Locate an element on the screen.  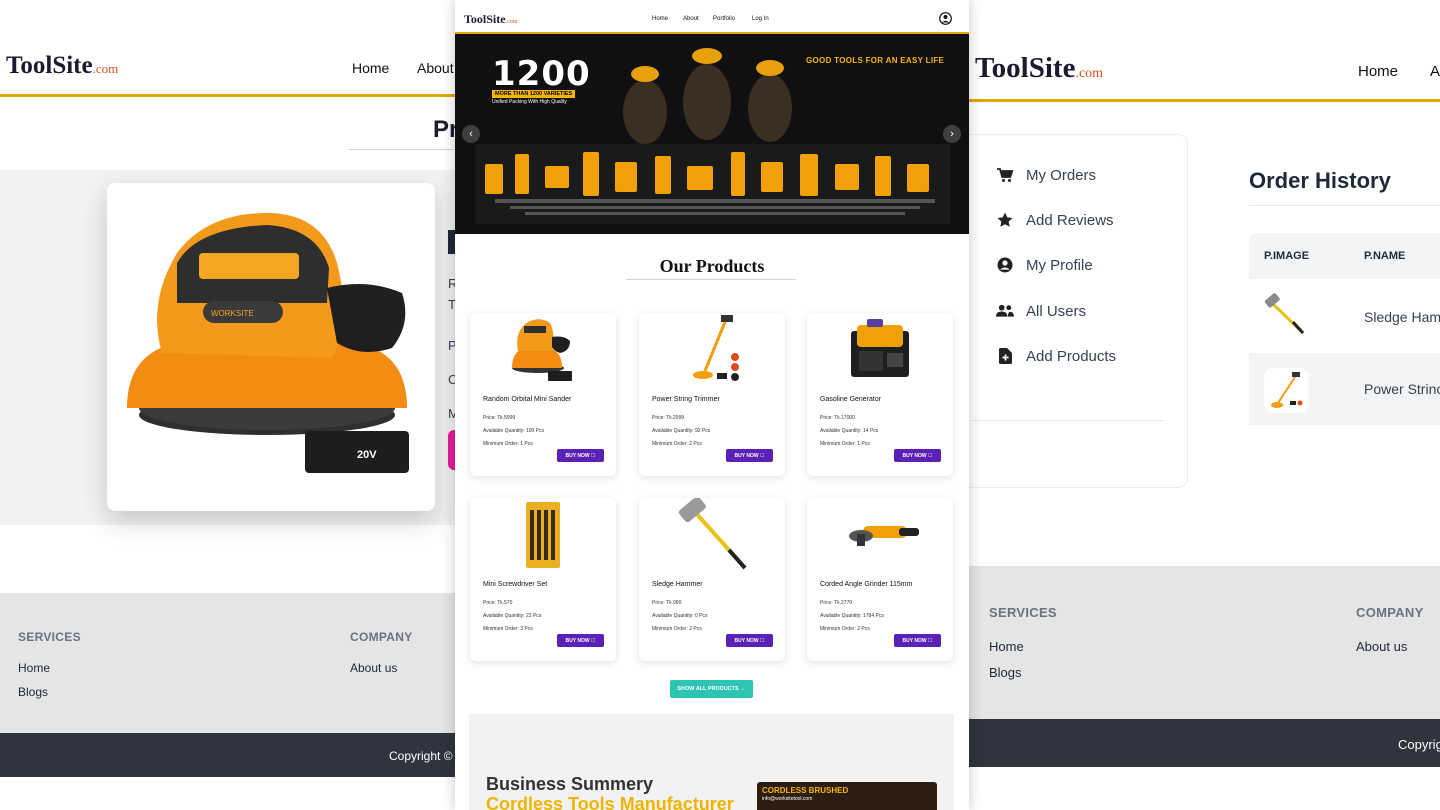
product-name: Sledge Hammer is located at coordinates (677, 584).